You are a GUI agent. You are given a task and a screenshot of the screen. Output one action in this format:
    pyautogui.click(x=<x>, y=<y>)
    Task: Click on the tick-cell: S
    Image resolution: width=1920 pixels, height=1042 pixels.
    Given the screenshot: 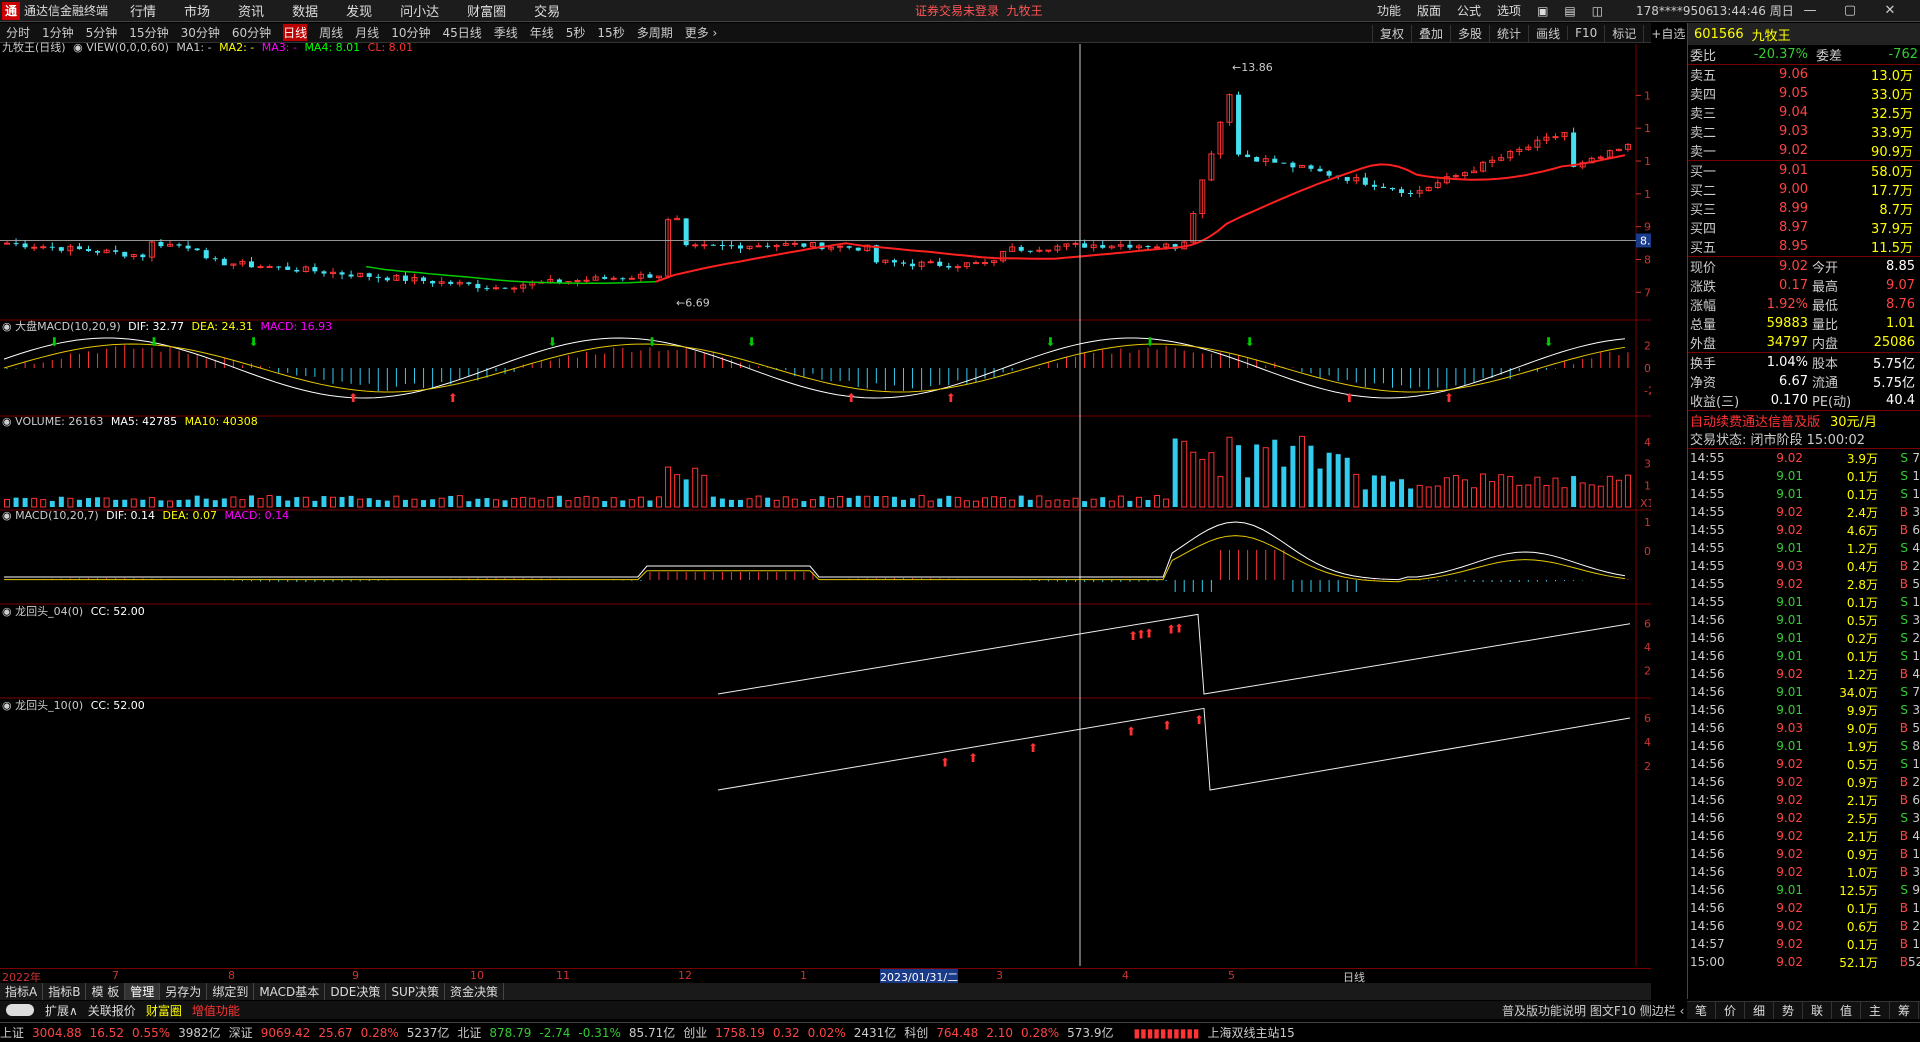 What is the action you would take?
    pyautogui.click(x=1904, y=692)
    